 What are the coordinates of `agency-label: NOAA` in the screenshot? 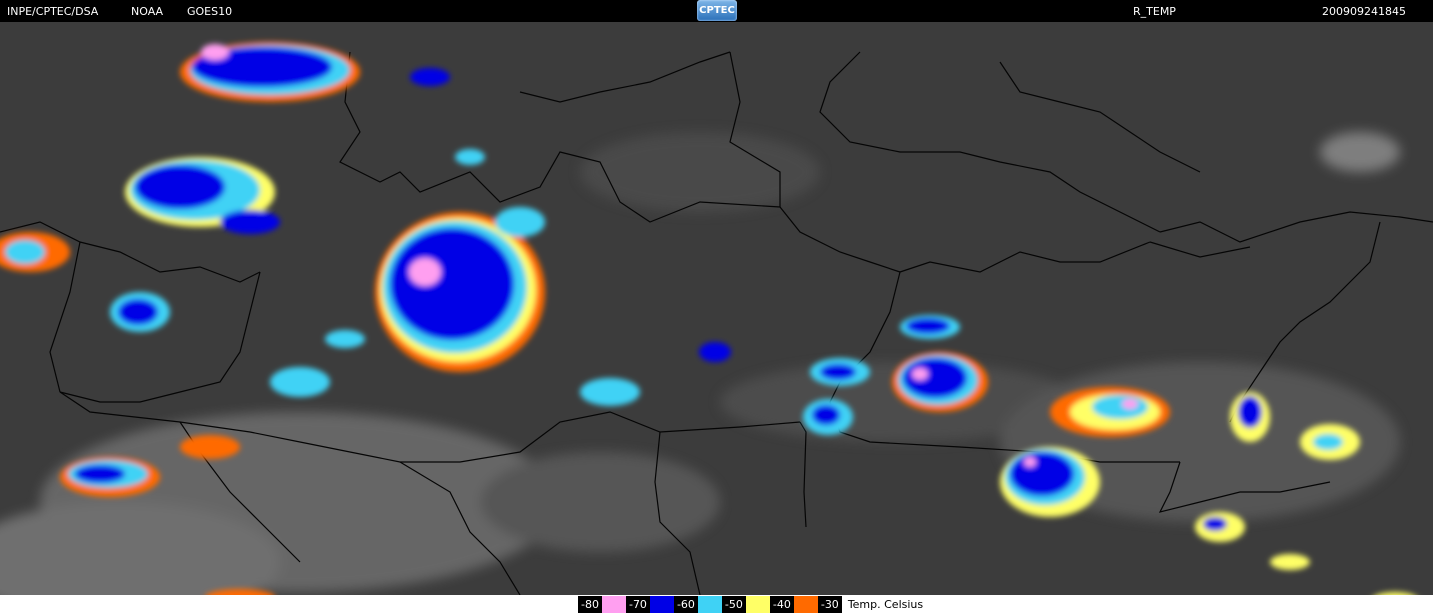 It's located at (147, 11).